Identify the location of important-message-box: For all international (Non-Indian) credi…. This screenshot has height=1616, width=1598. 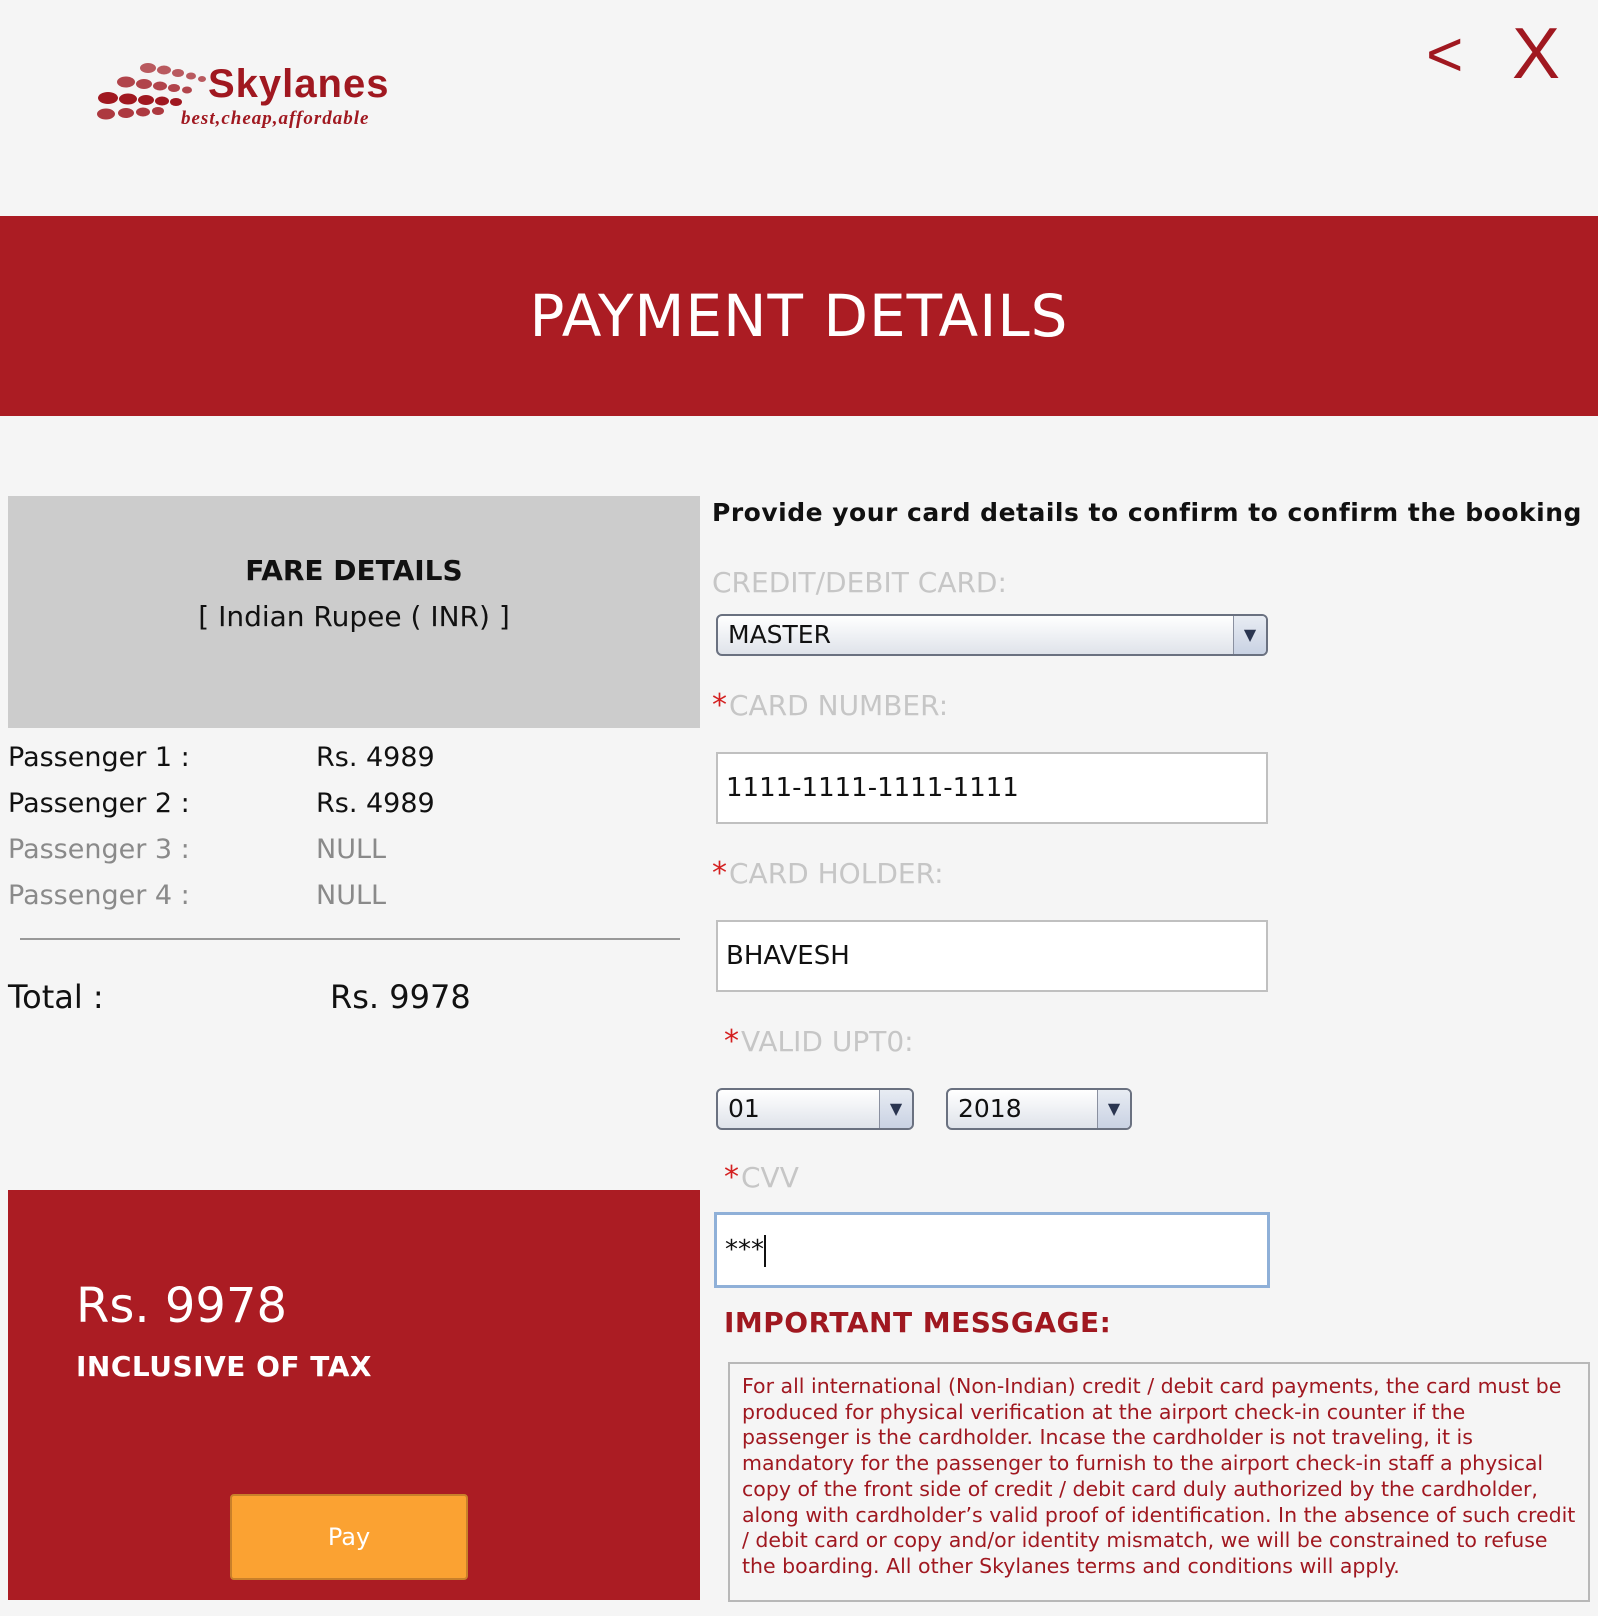
(1159, 1482).